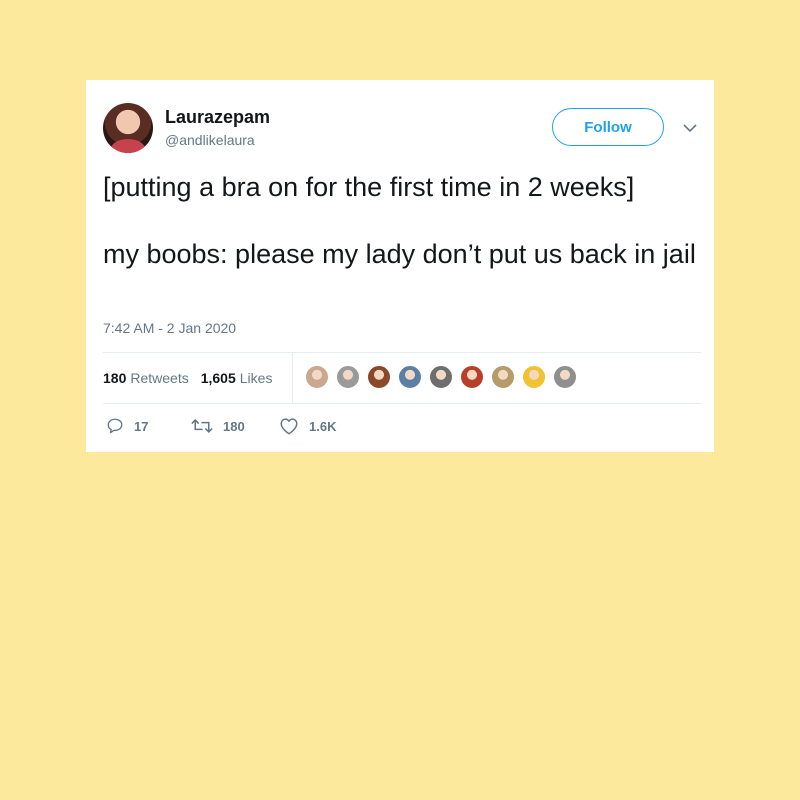  I want to click on reply-button: 17, so click(148, 426).